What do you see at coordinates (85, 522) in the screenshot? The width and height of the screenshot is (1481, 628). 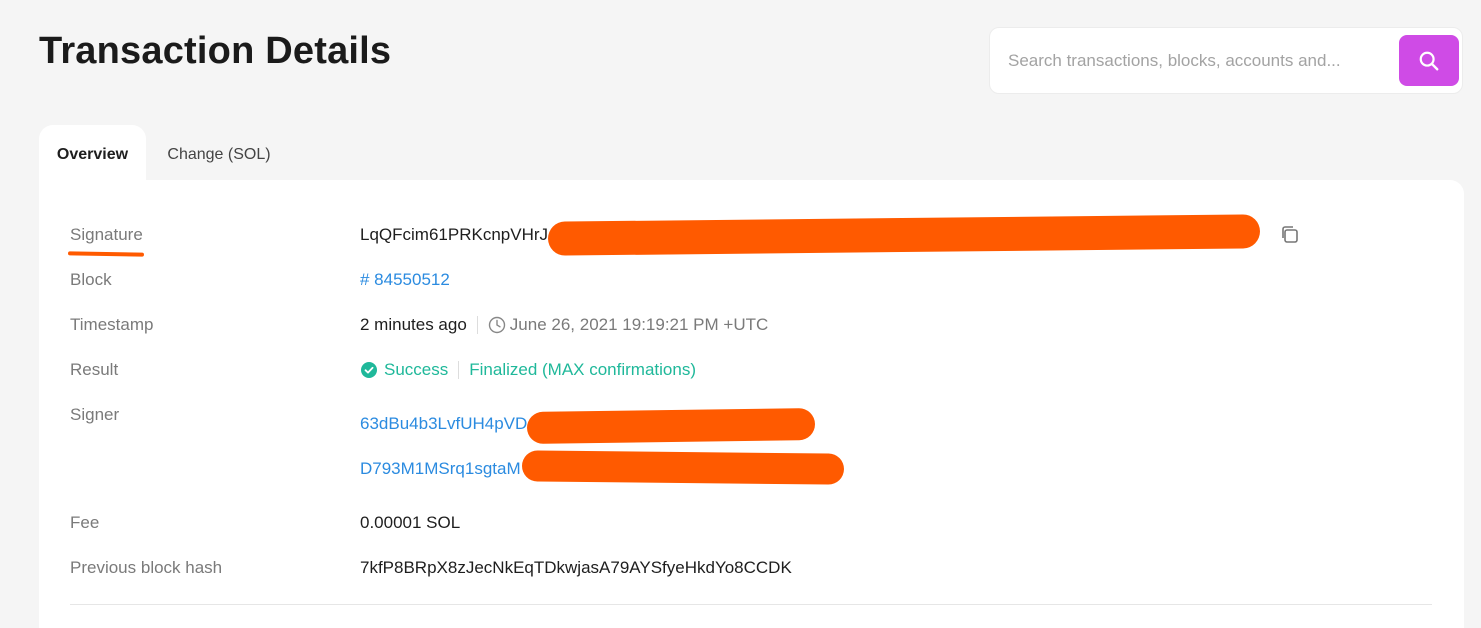 I see `fee-label: Fee` at bounding box center [85, 522].